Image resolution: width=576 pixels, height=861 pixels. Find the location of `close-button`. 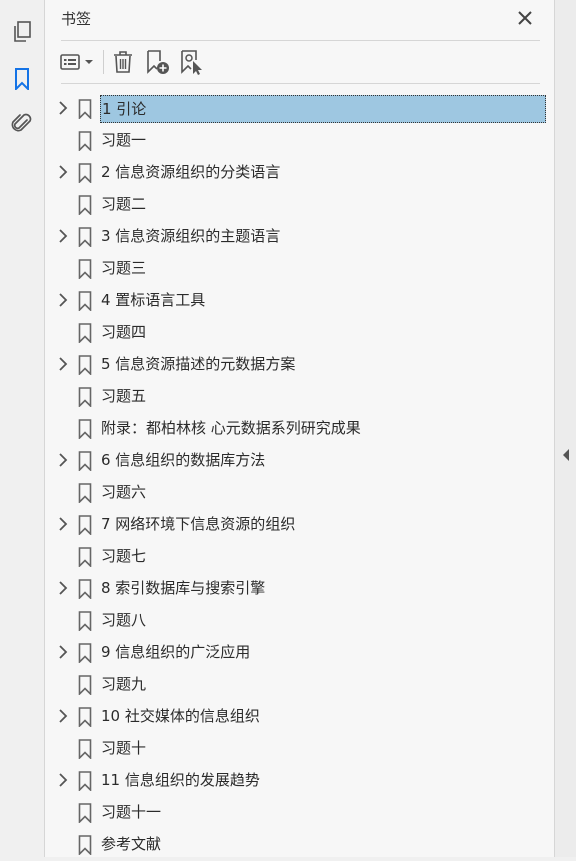

close-button is located at coordinates (525, 18).